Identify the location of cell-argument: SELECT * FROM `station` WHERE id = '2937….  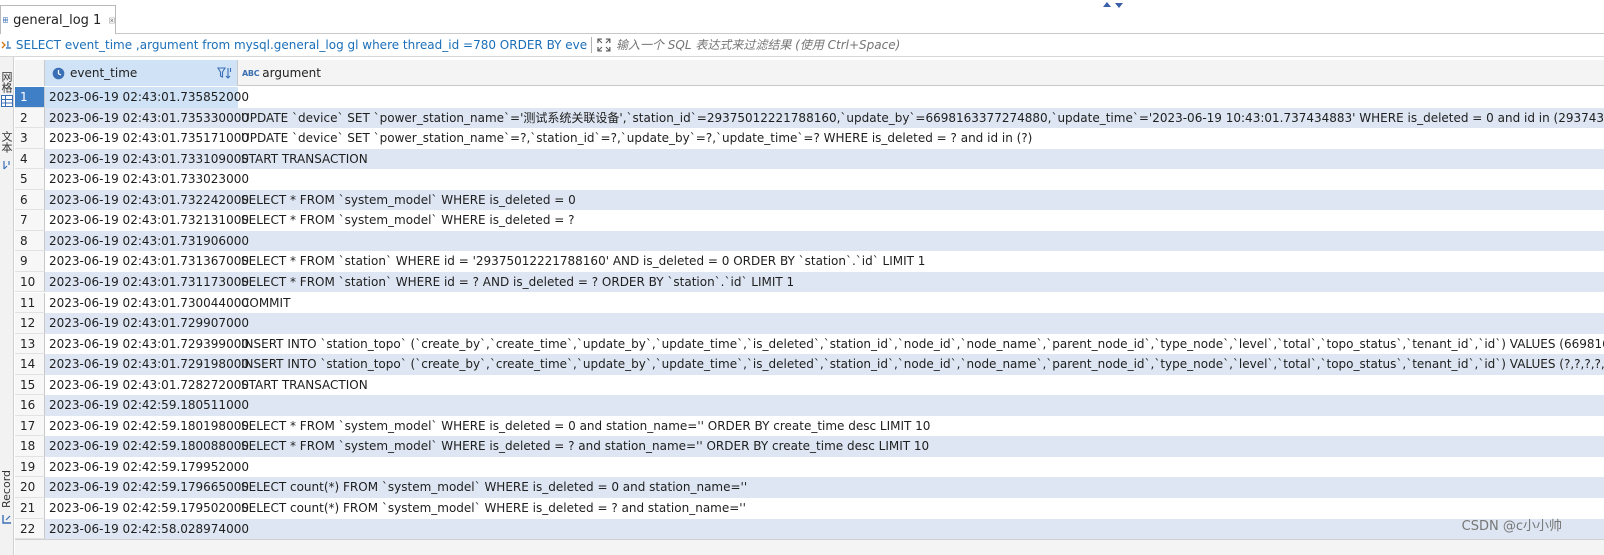
(583, 261).